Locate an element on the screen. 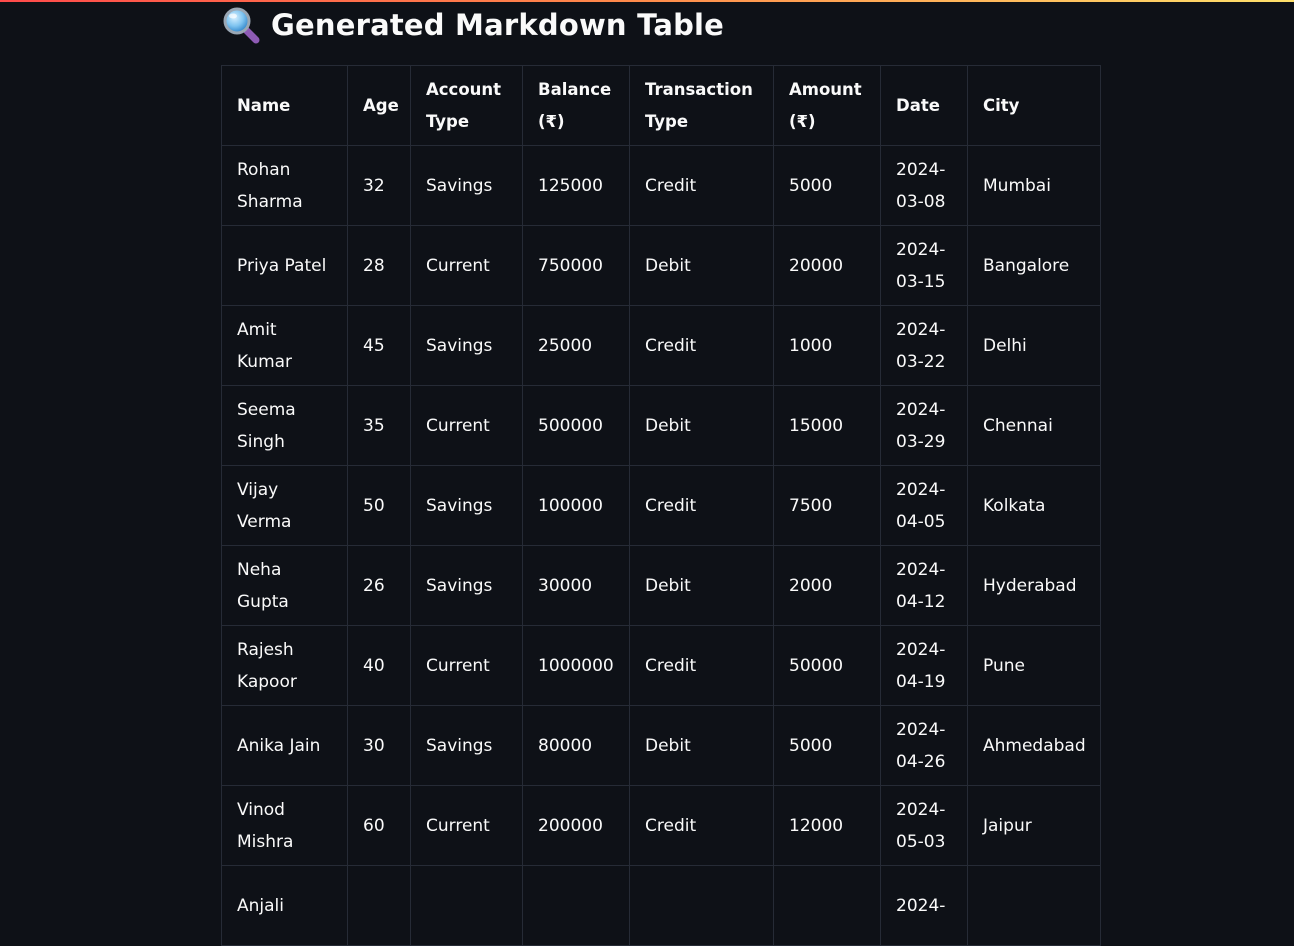 This screenshot has height=946, width=1294. cell-amount: 20000 is located at coordinates (827, 265).